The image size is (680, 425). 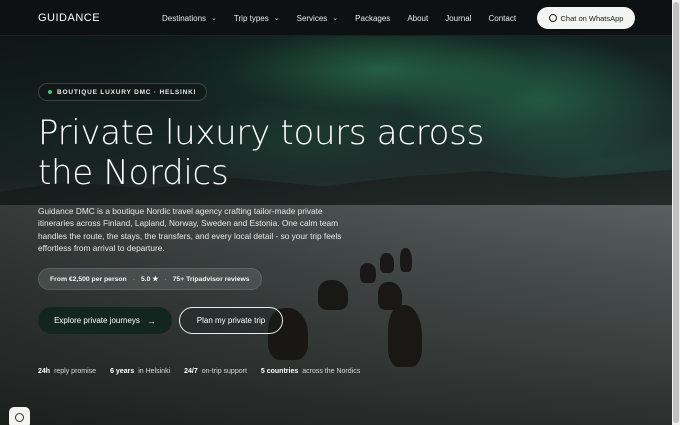 I want to click on nav-item-about: About, so click(x=417, y=18).